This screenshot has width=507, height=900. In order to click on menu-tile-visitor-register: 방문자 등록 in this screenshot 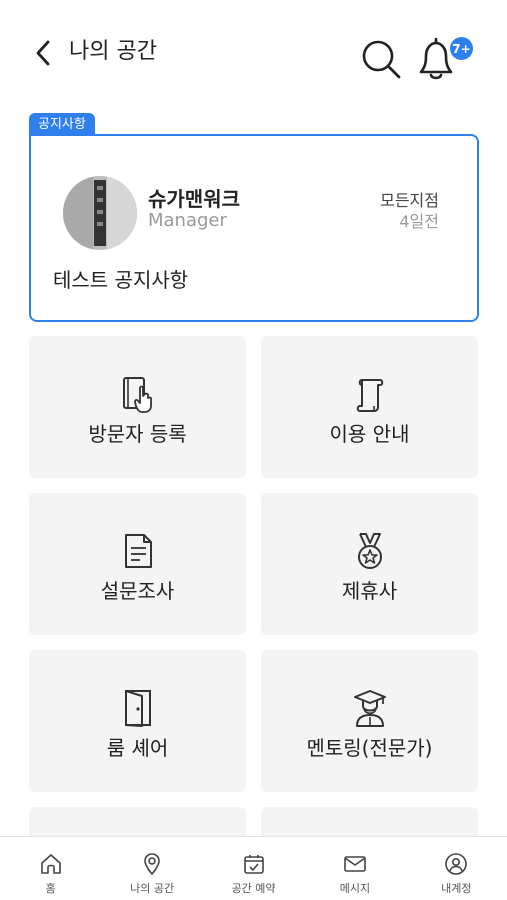, I will do `click(137, 407)`.